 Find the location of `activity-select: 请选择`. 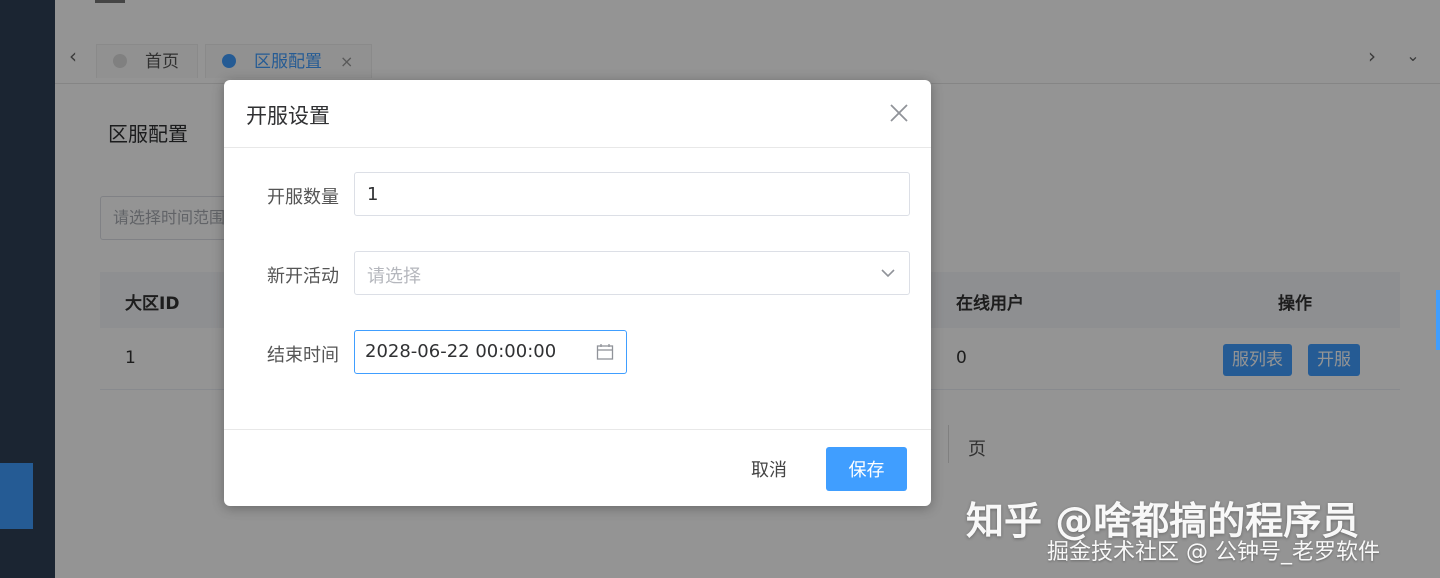

activity-select: 请选择 is located at coordinates (632, 273).